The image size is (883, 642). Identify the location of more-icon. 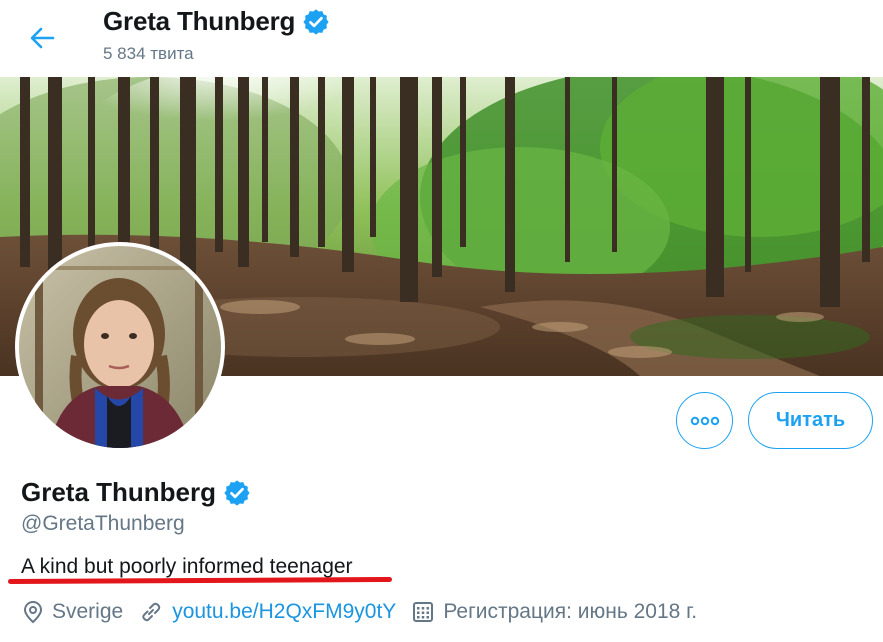
(704, 420).